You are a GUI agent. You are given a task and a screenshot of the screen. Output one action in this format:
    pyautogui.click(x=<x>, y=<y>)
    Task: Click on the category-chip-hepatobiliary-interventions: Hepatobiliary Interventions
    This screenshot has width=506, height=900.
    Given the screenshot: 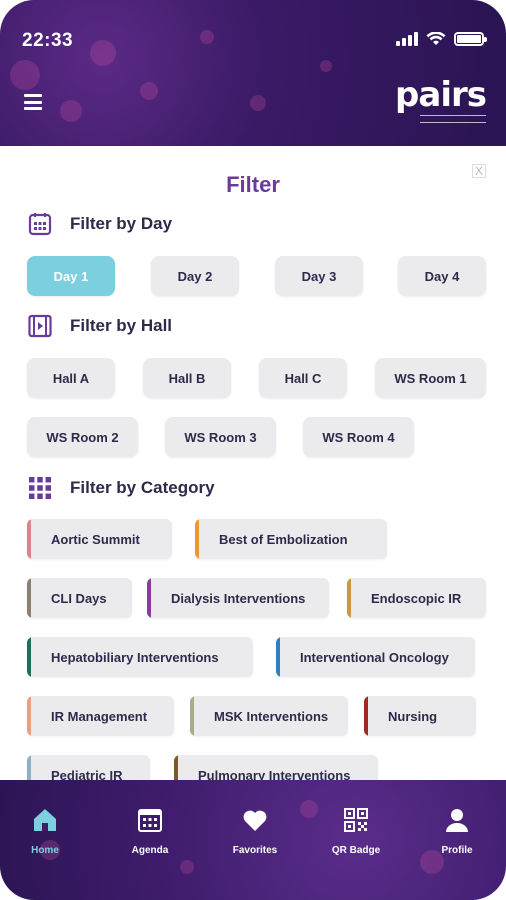 What is the action you would take?
    pyautogui.click(x=140, y=657)
    